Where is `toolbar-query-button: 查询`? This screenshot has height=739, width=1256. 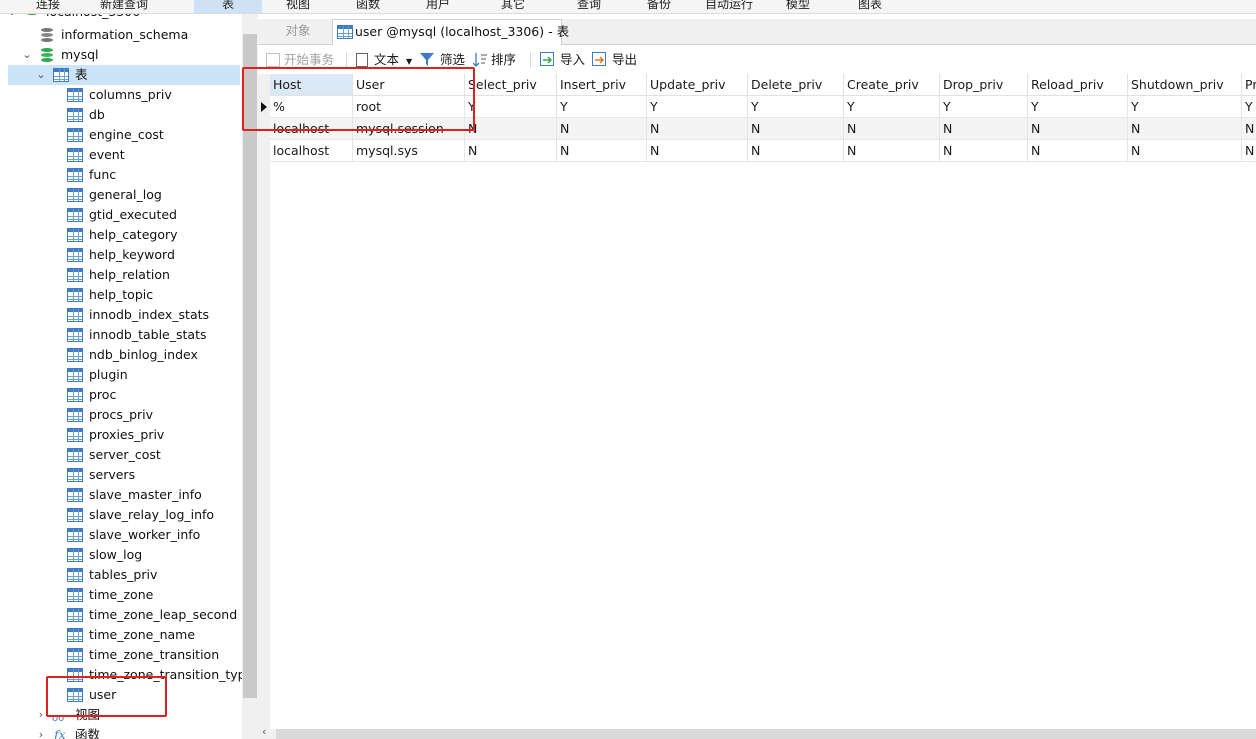 toolbar-query-button: 查询 is located at coordinates (589, 6).